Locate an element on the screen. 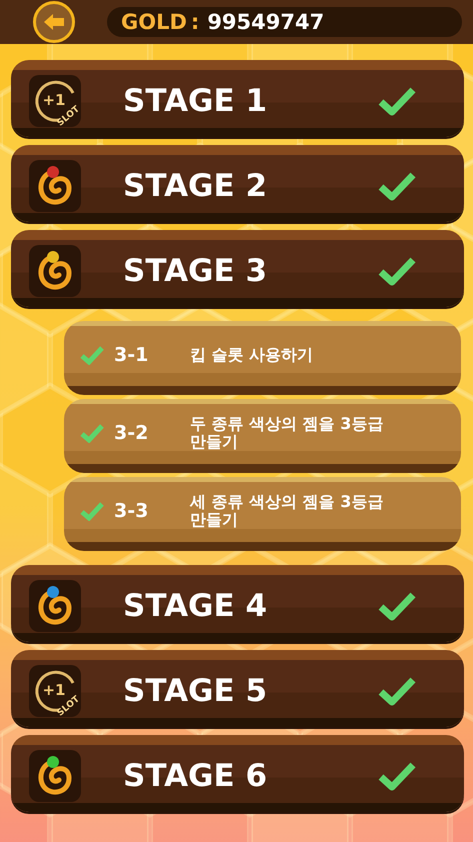  mission-description: 세 종류 색상의 젬을 3등급 만들기 is located at coordinates (287, 511).